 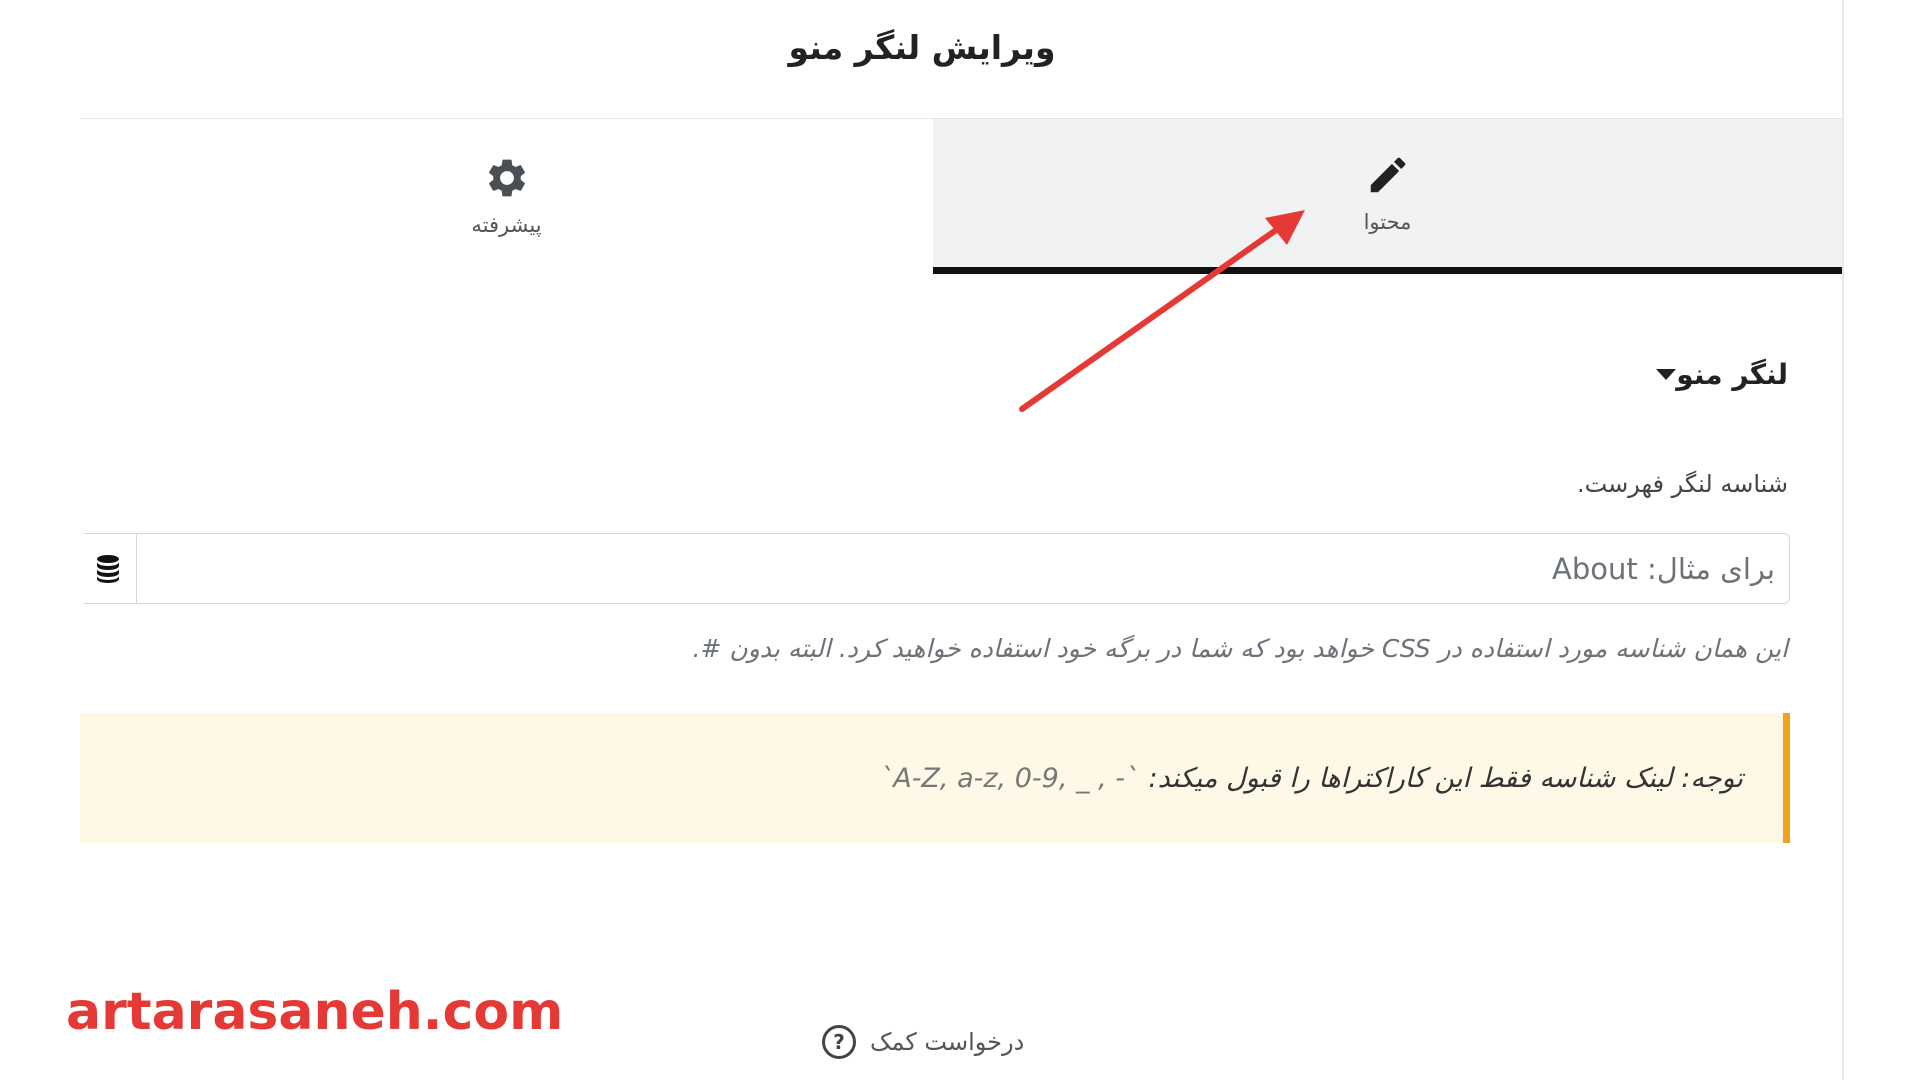 I want to click on tab-content: محتوا, so click(x=1387, y=196).